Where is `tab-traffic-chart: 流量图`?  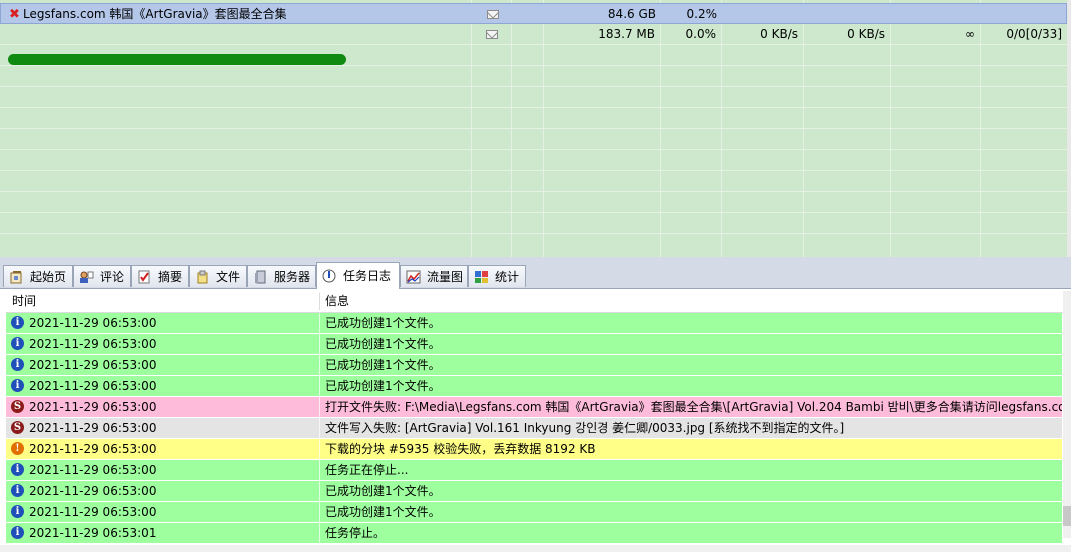 tab-traffic-chart: 流量图 is located at coordinates (434, 276).